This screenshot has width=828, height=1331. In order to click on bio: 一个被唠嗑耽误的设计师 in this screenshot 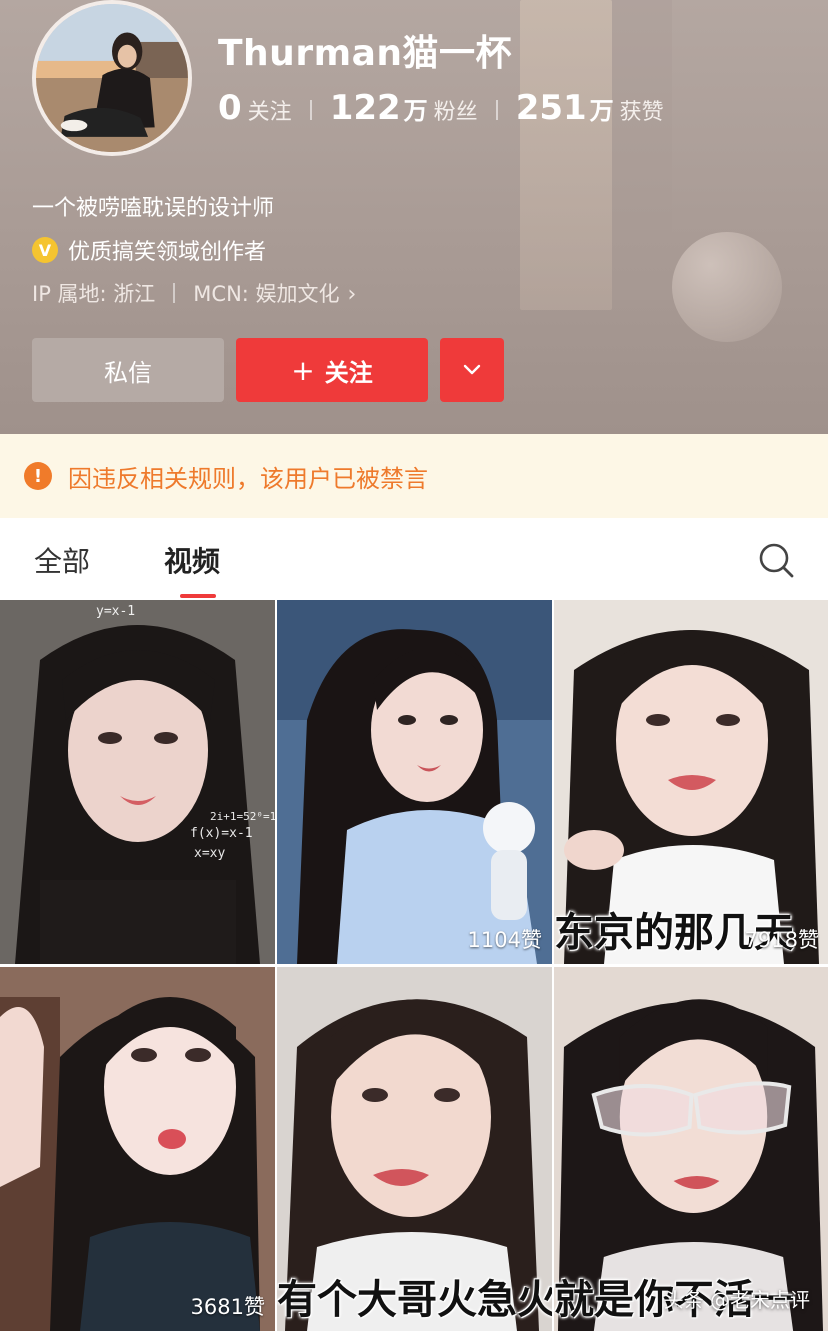, I will do `click(153, 208)`.